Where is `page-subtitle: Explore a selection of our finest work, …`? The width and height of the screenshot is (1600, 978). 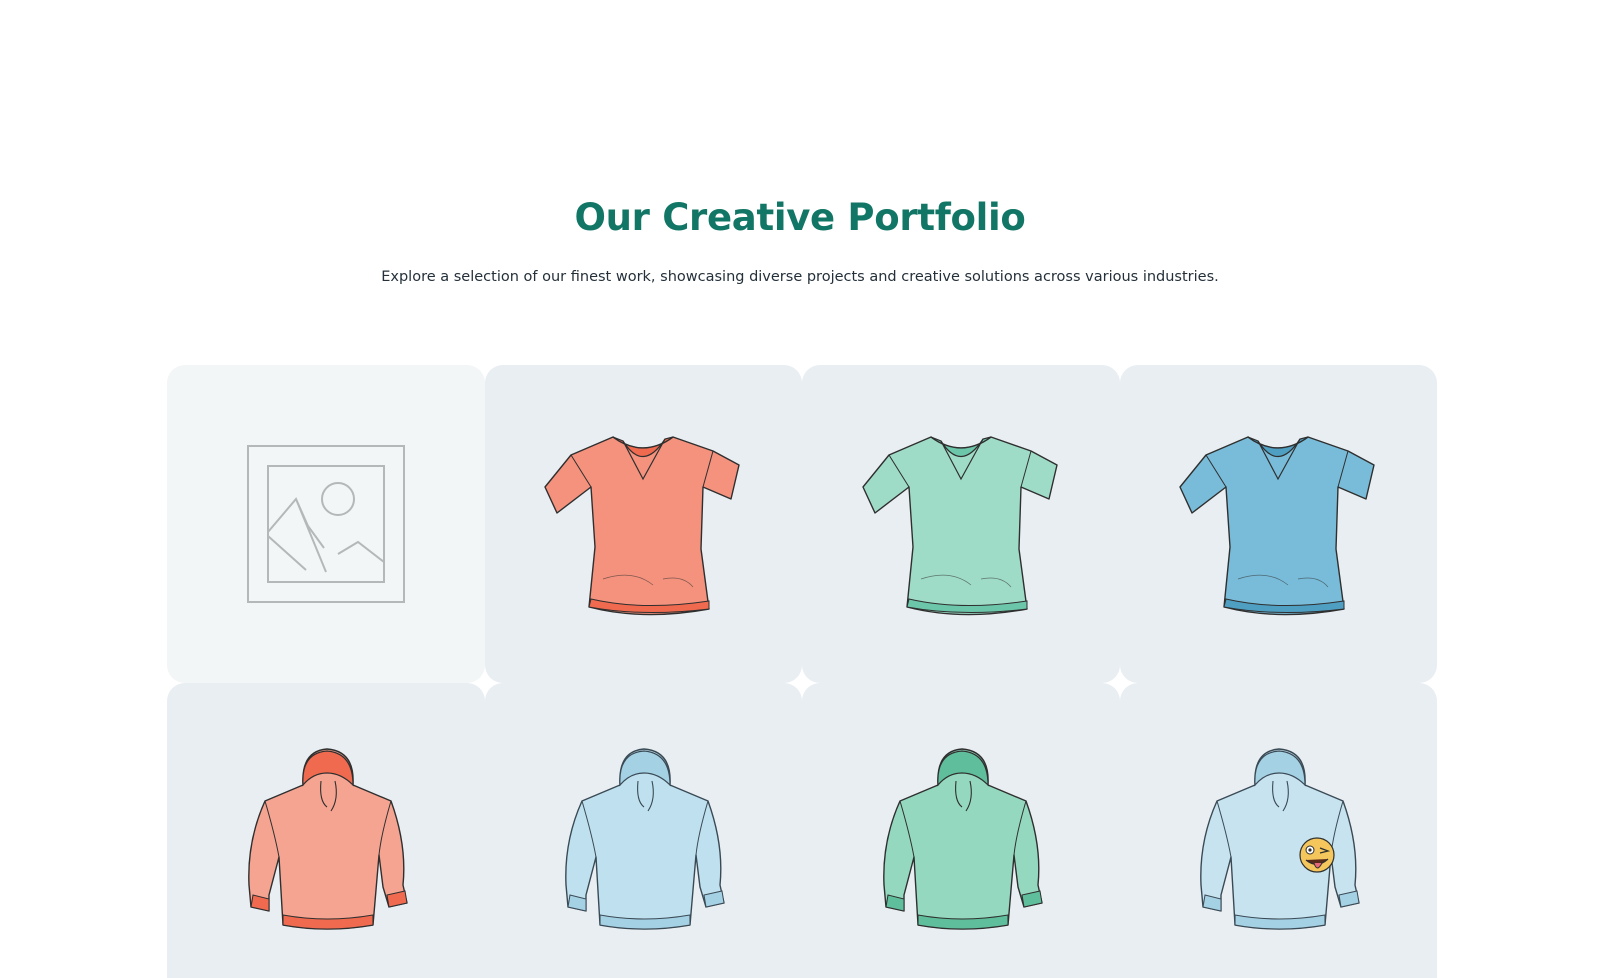
page-subtitle: Explore a selection of our finest work, … is located at coordinates (800, 277).